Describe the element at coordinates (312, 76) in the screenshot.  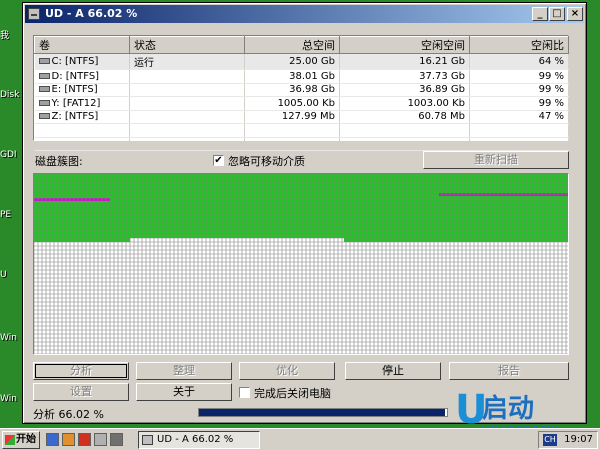
I see `volume-cell-text: 38.01 Gb` at that location.